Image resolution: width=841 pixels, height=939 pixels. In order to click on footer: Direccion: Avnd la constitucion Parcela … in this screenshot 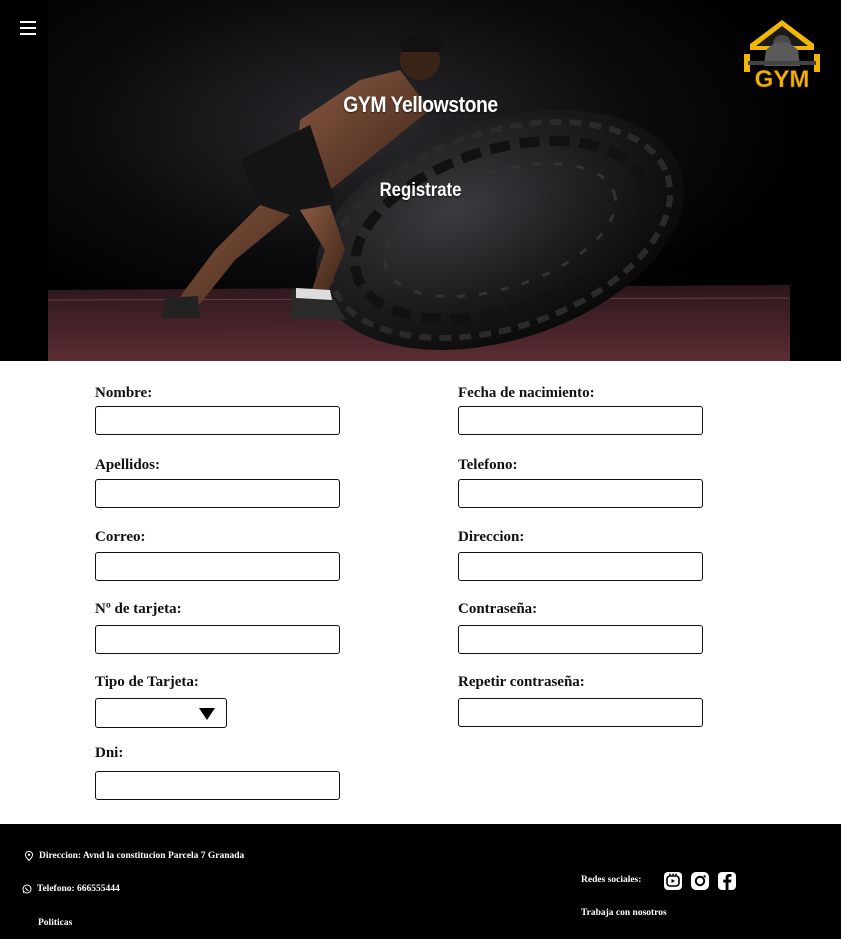, I will do `click(420, 881)`.